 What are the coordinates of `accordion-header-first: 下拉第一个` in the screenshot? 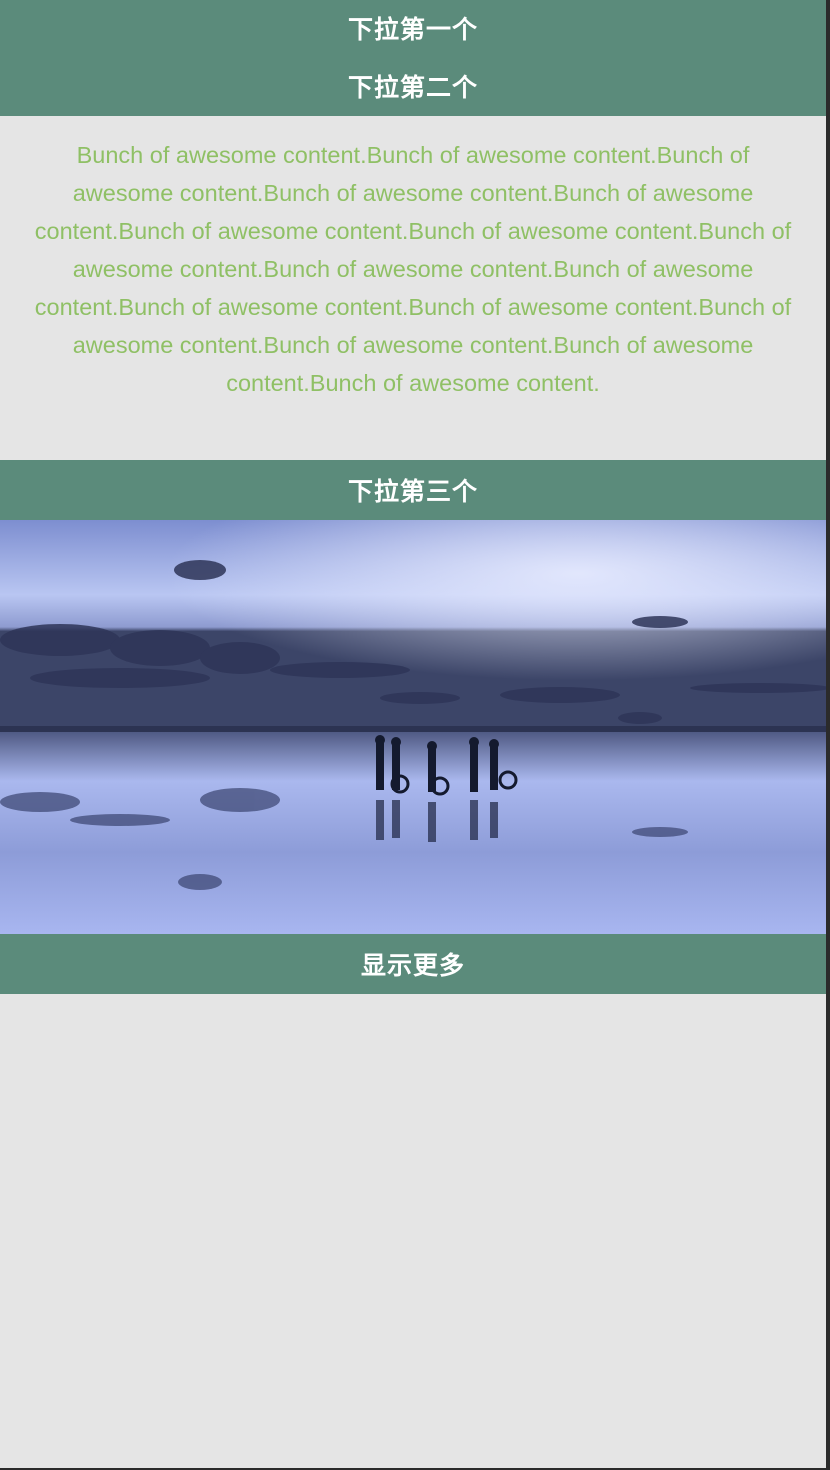 It's located at (413, 28).